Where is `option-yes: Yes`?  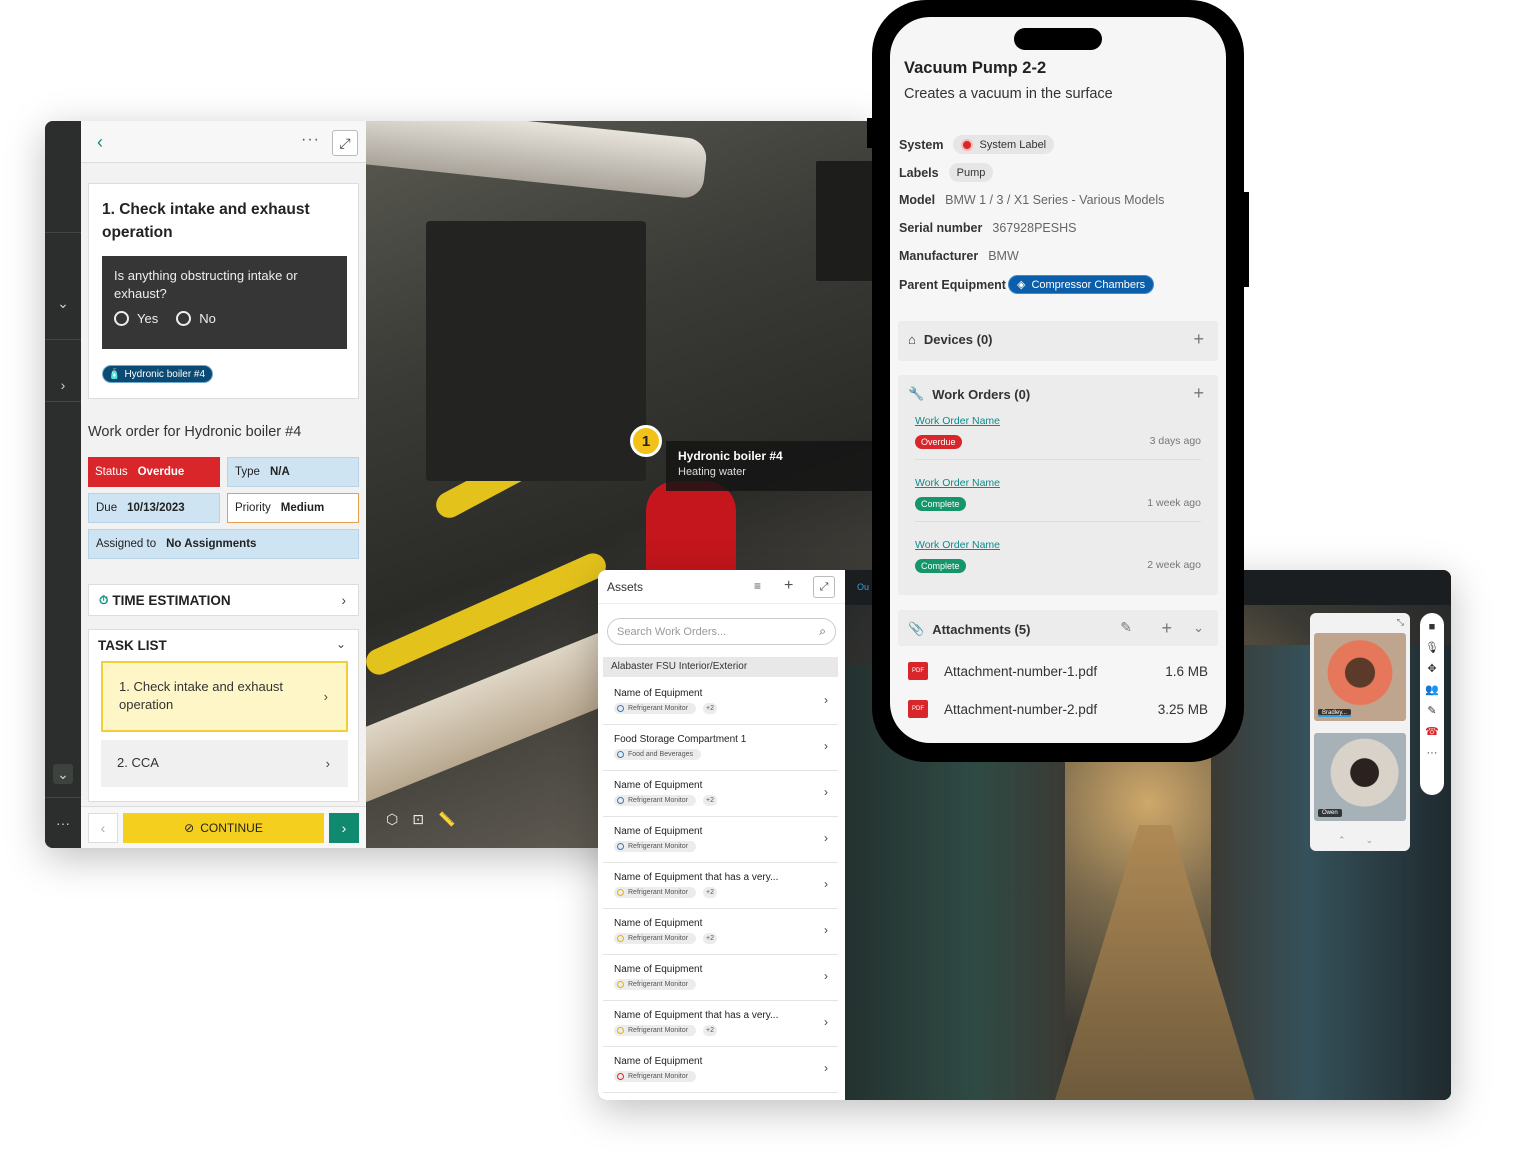
option-yes: Yes is located at coordinates (136, 318).